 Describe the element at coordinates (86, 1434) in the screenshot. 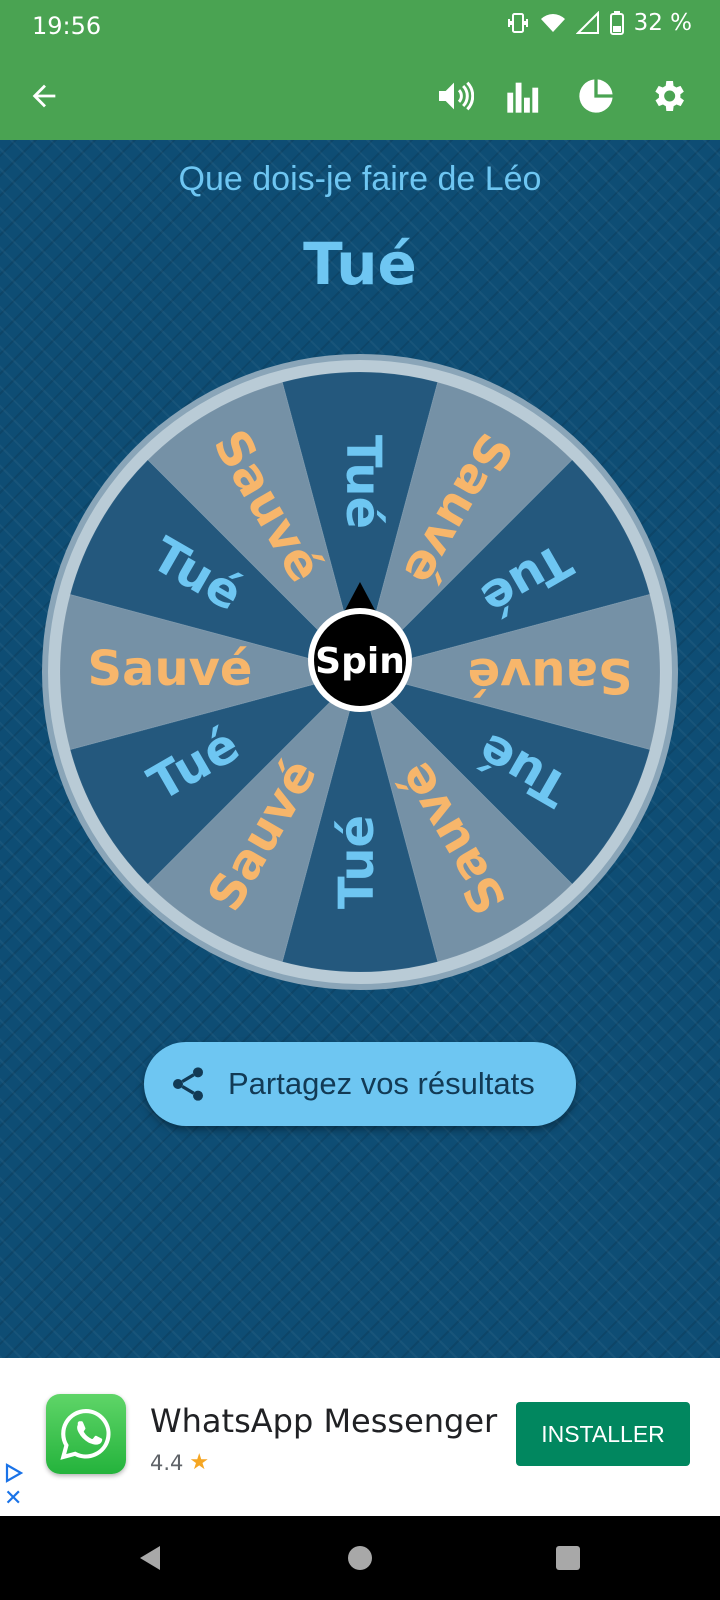

I see `whatsapp-logo-icon` at that location.